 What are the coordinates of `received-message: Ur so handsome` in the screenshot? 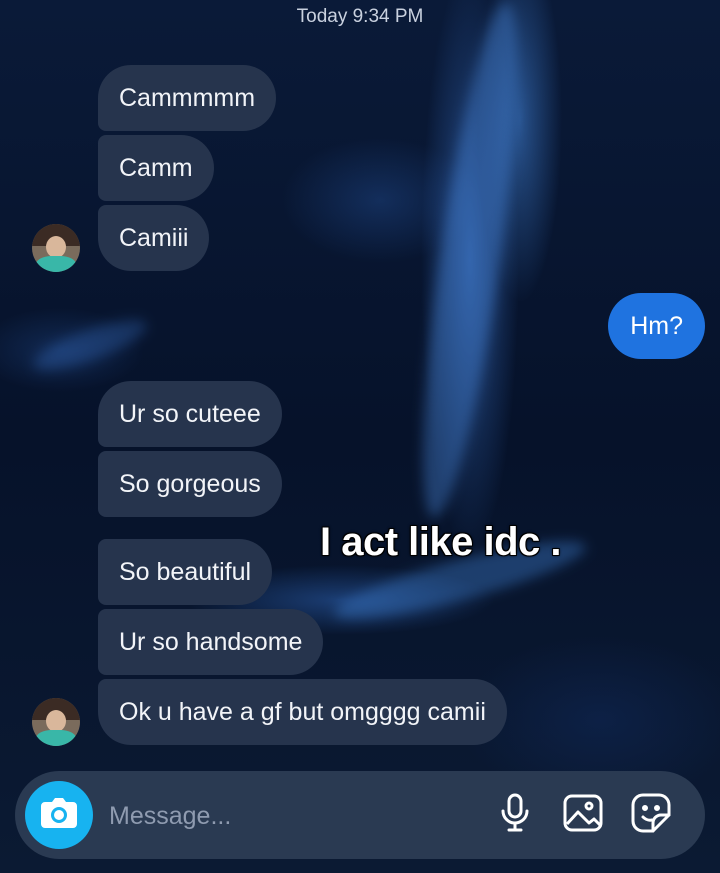 It's located at (211, 642).